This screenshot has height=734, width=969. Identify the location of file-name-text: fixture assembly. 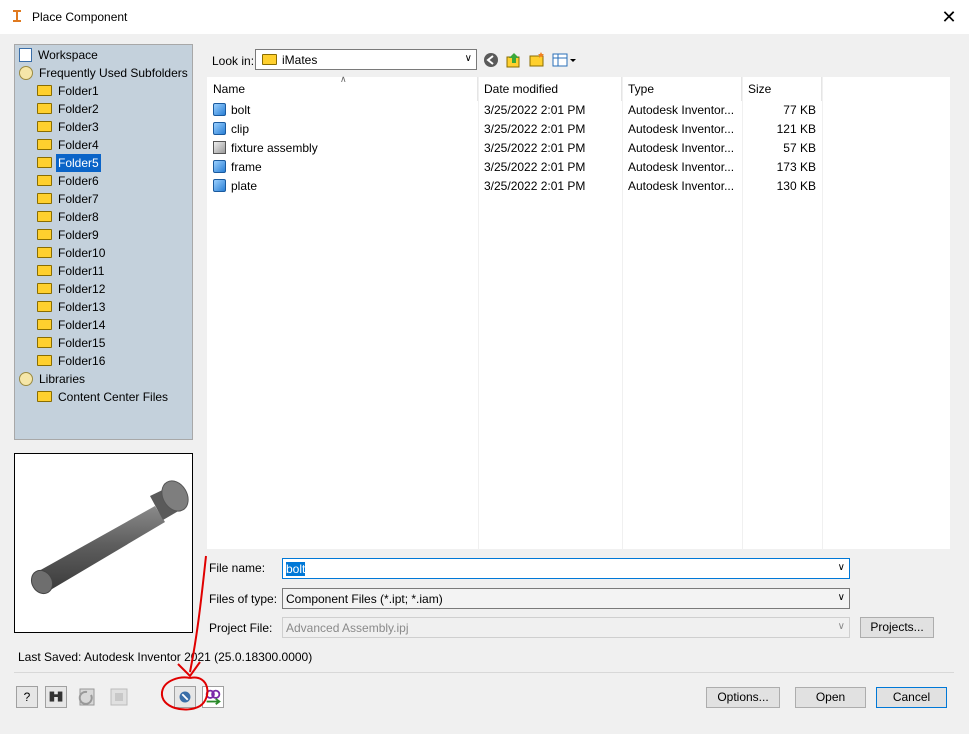
(274, 148).